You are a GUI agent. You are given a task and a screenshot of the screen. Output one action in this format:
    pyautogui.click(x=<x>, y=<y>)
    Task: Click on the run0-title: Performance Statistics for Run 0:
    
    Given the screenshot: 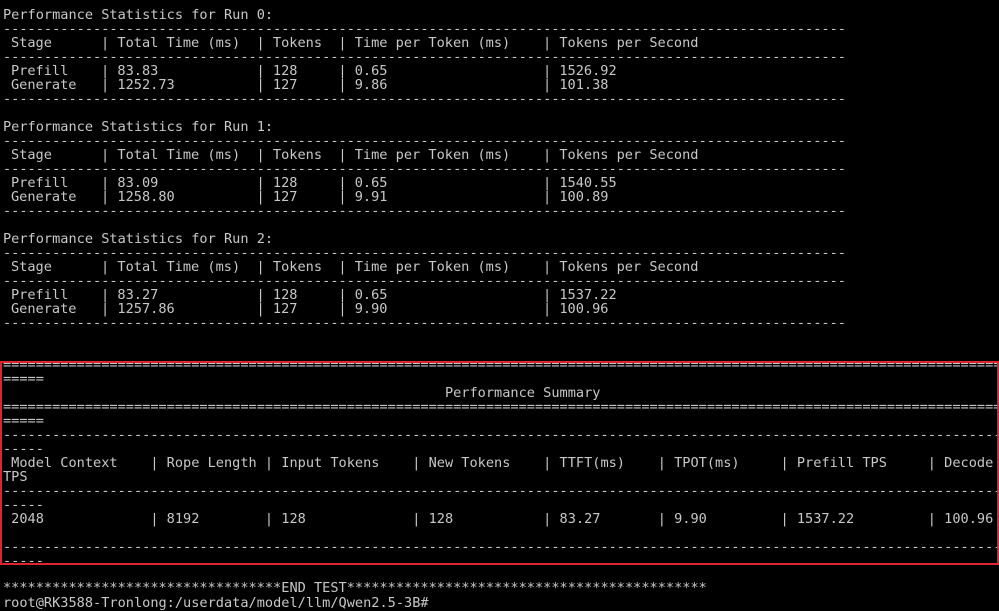 What is the action you would take?
    pyautogui.click(x=138, y=15)
    